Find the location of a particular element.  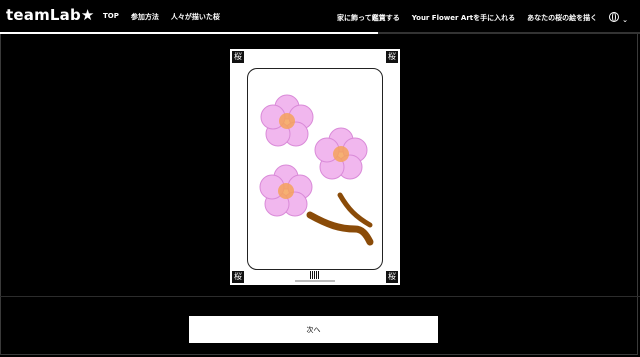

nav-draw-your-sakura: あなたの桜の絵を描く is located at coordinates (562, 18).